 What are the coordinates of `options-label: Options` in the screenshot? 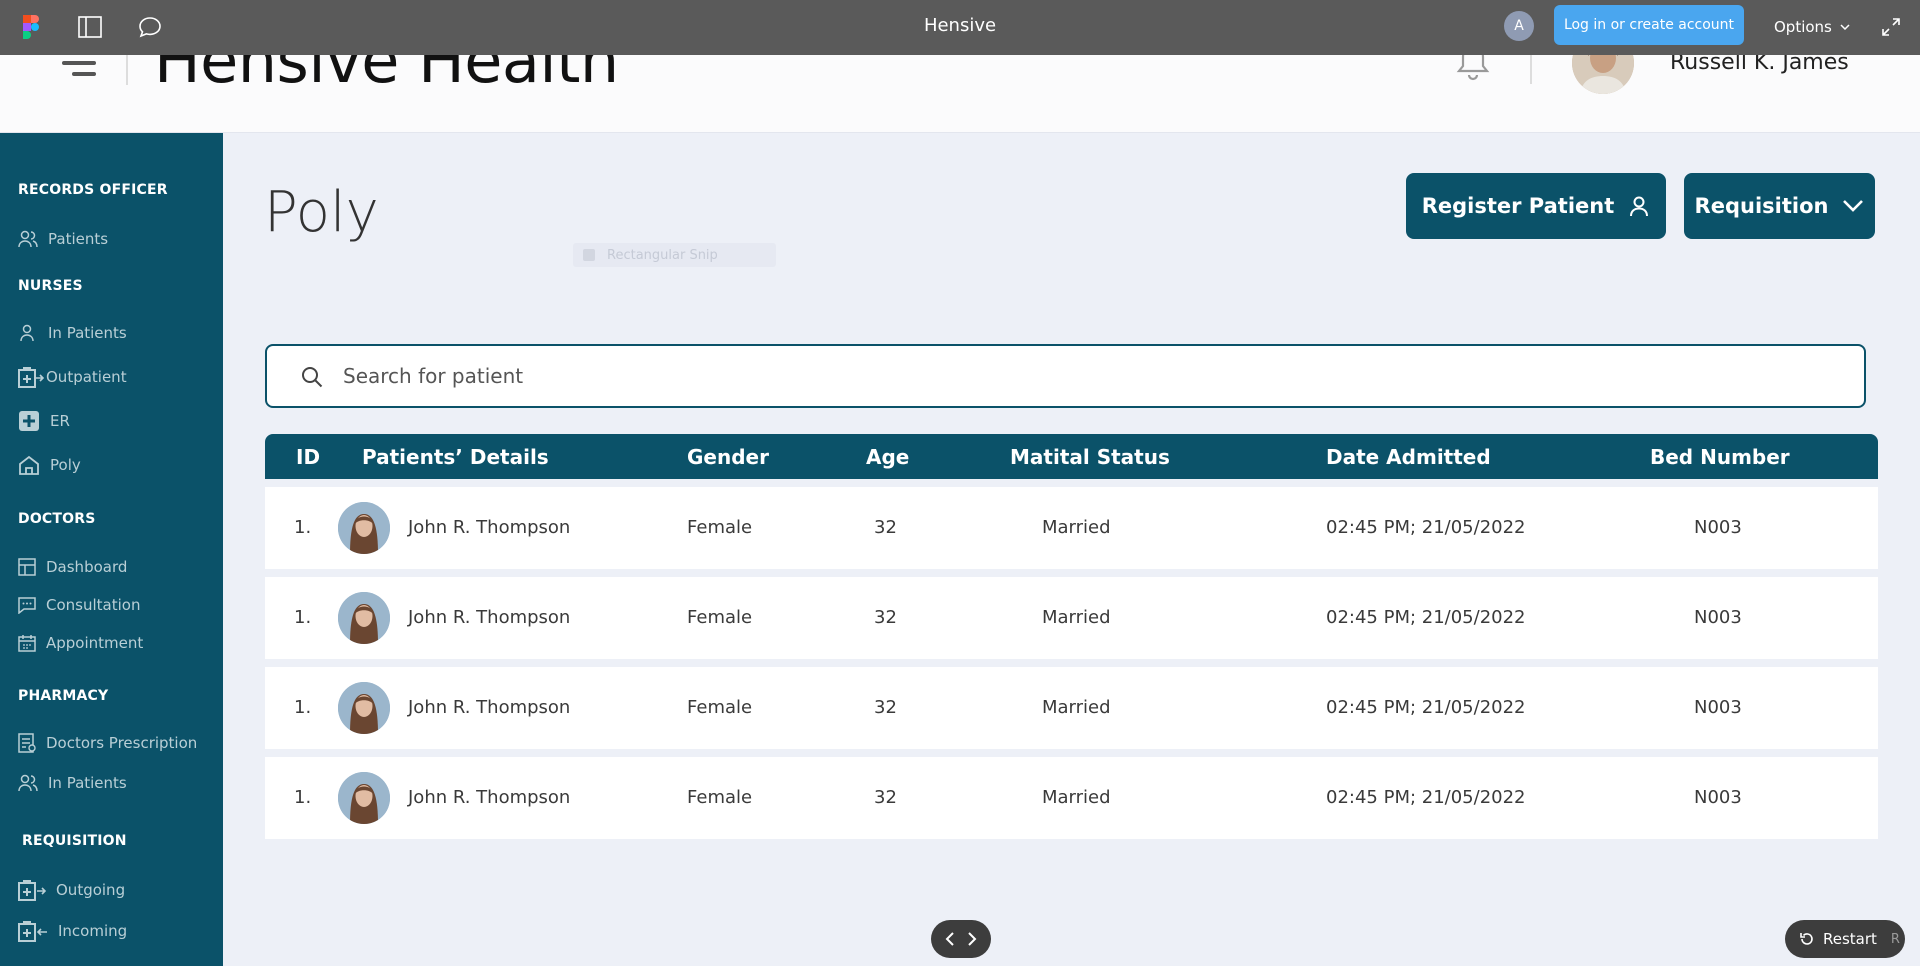 It's located at (1803, 27).